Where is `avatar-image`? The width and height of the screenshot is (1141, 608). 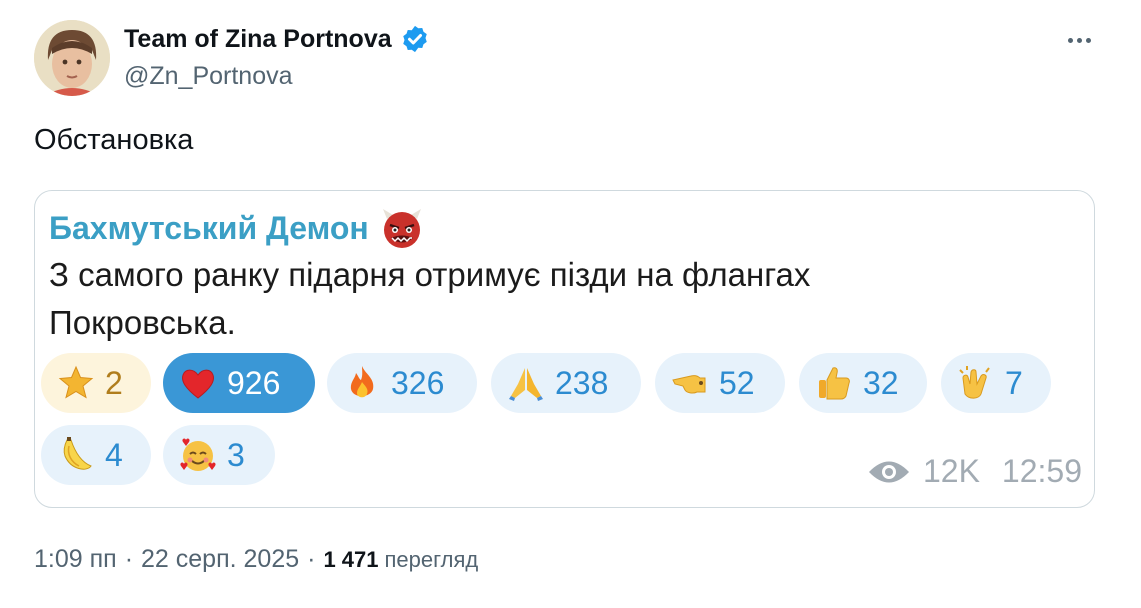 avatar-image is located at coordinates (72, 58).